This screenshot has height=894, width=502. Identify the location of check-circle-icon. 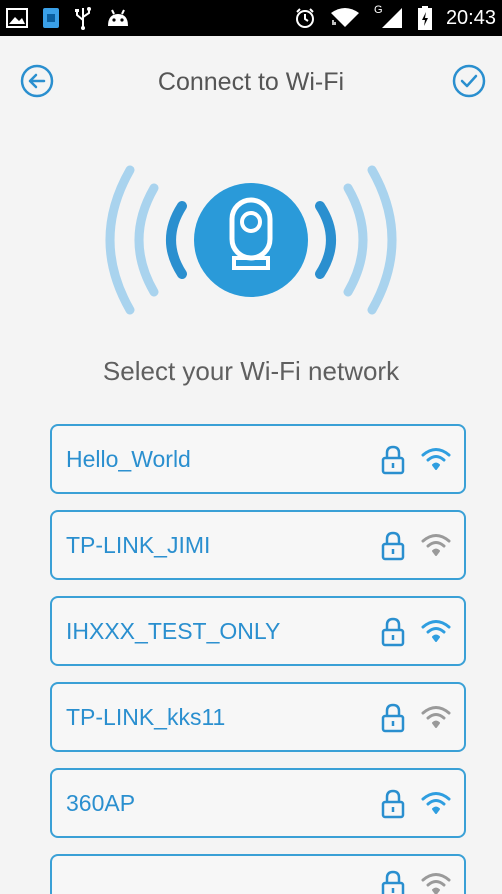
(469, 81).